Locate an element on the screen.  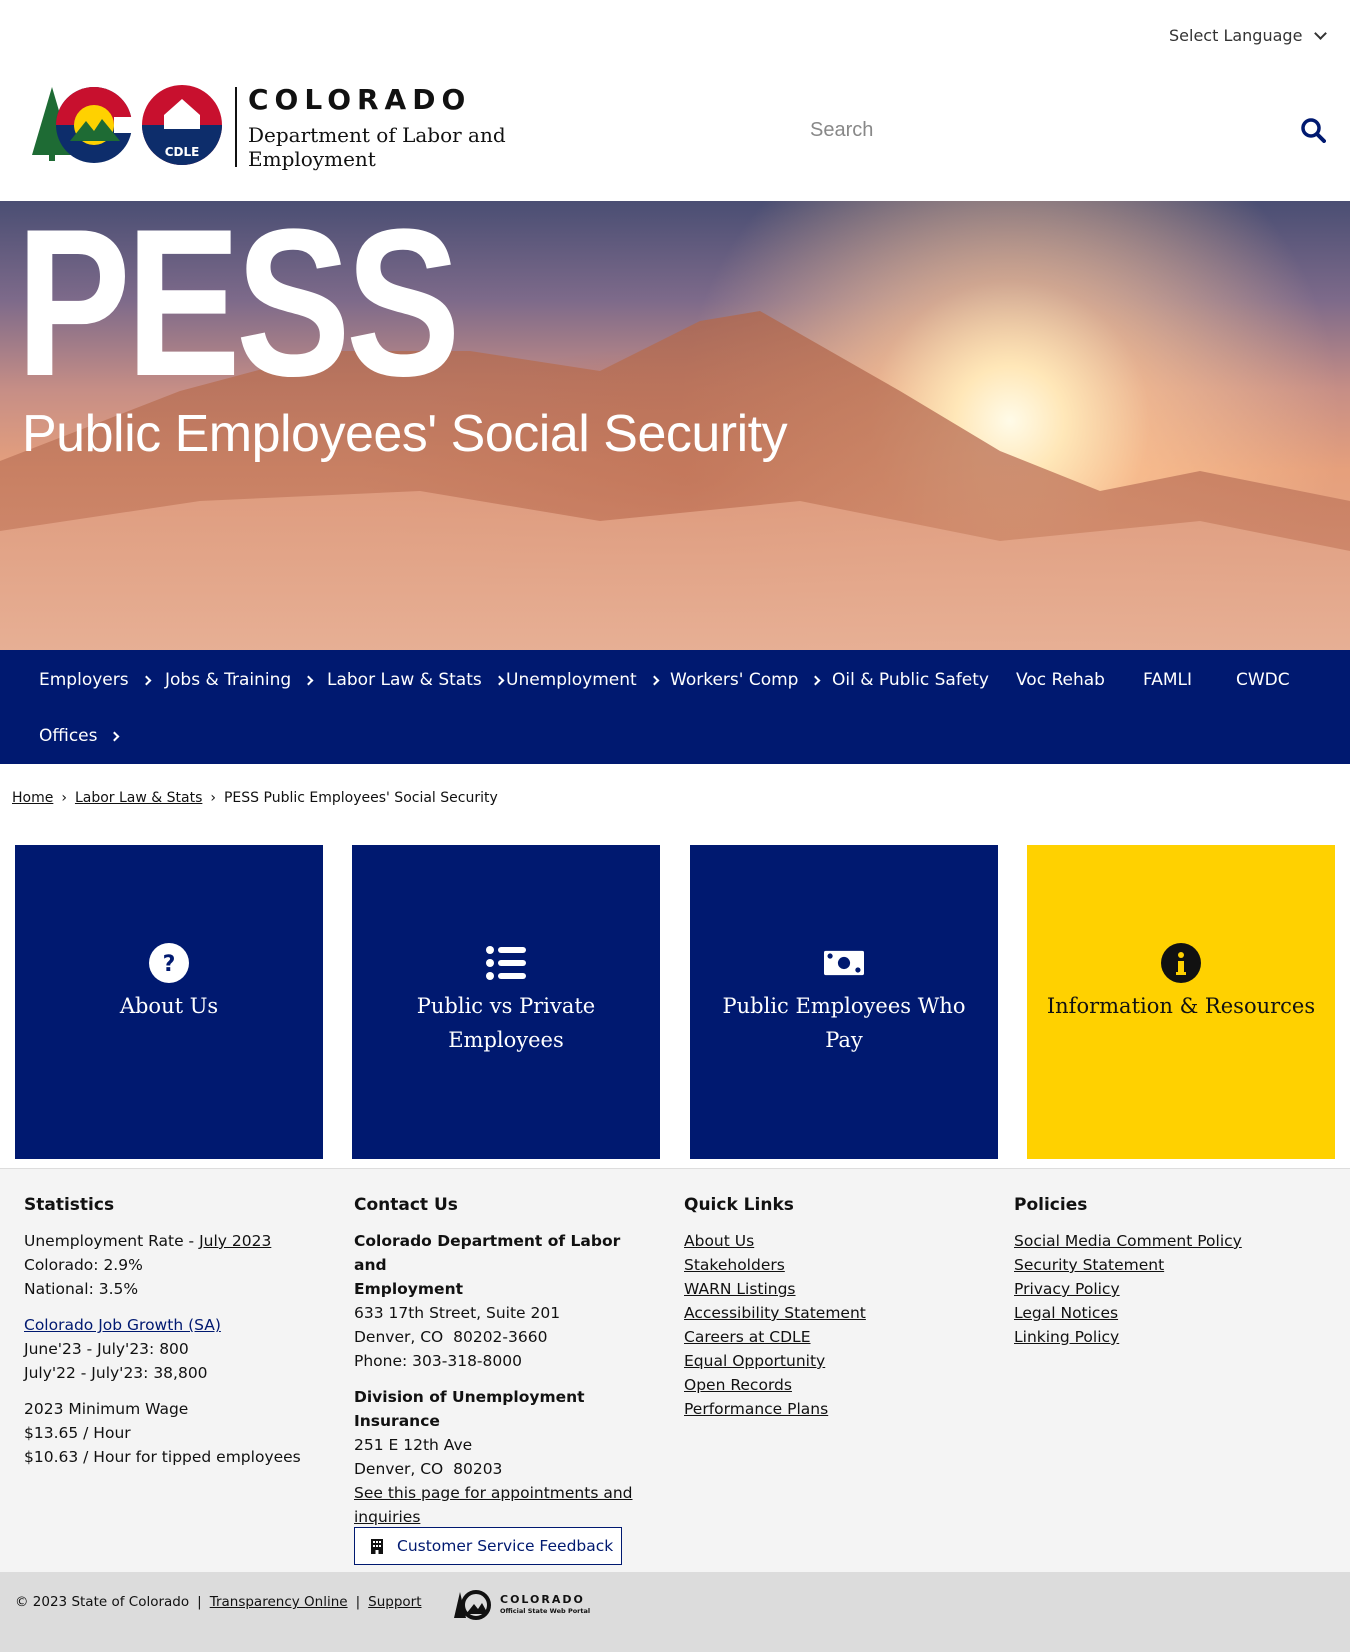
nav-item-label: Oil & Public Safety is located at coordinates (910, 680).